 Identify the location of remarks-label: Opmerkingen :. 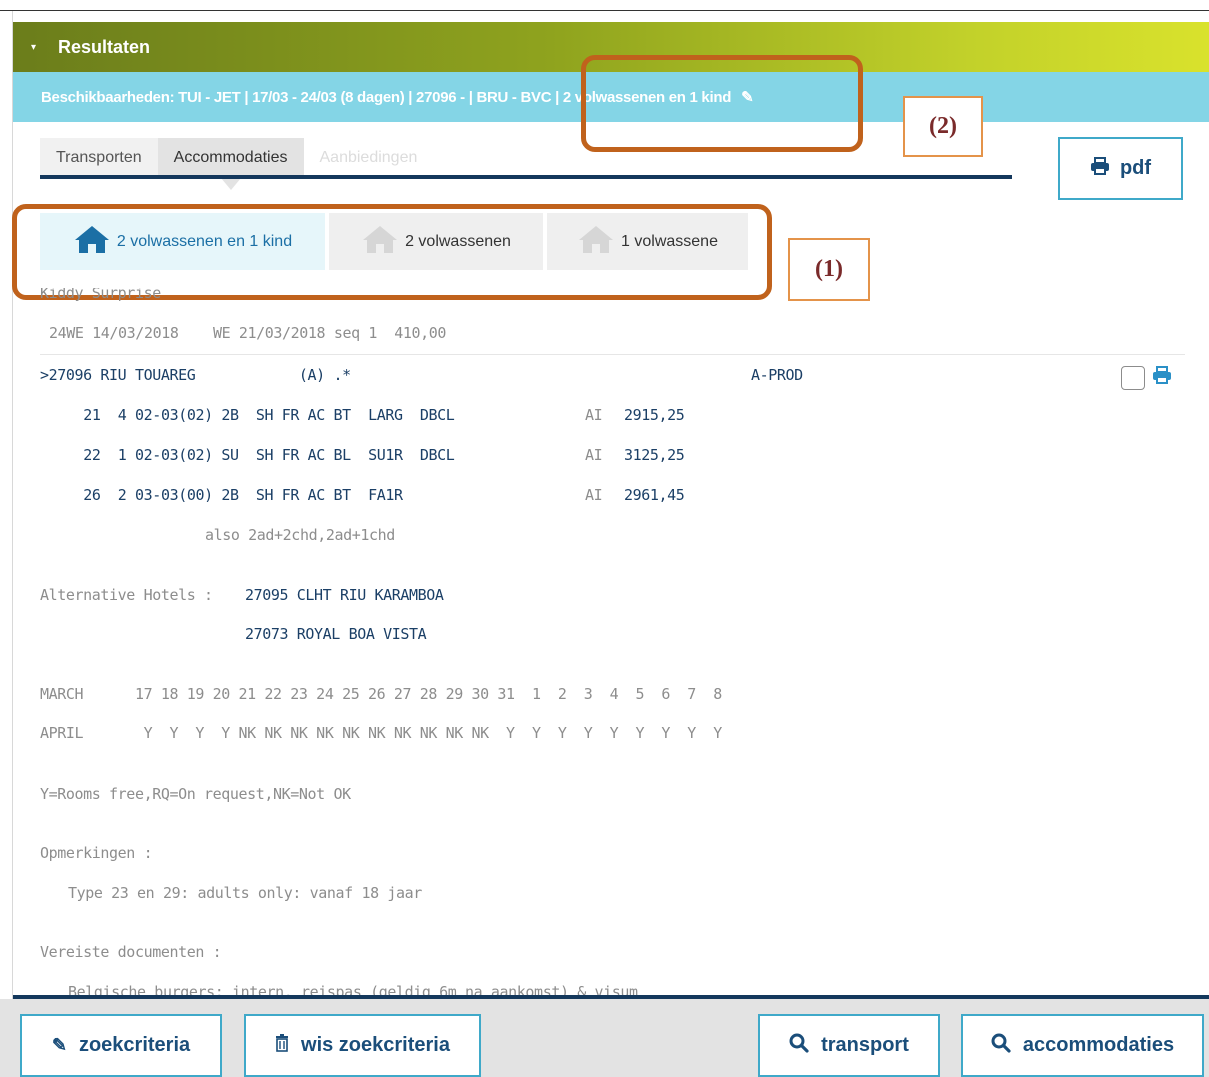
(96, 853).